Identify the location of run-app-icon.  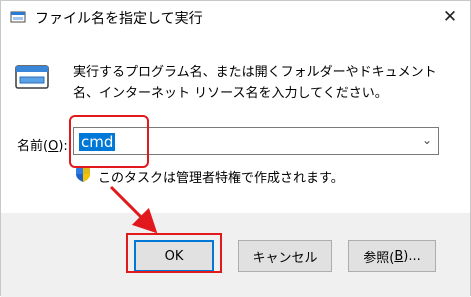
(18, 17).